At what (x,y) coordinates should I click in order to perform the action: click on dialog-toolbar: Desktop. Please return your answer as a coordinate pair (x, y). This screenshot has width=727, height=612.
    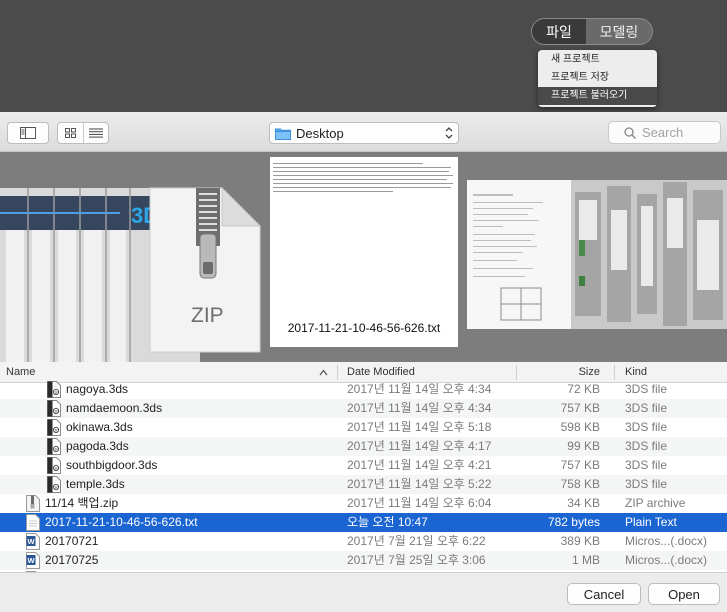
    Looking at the image, I should click on (363, 132).